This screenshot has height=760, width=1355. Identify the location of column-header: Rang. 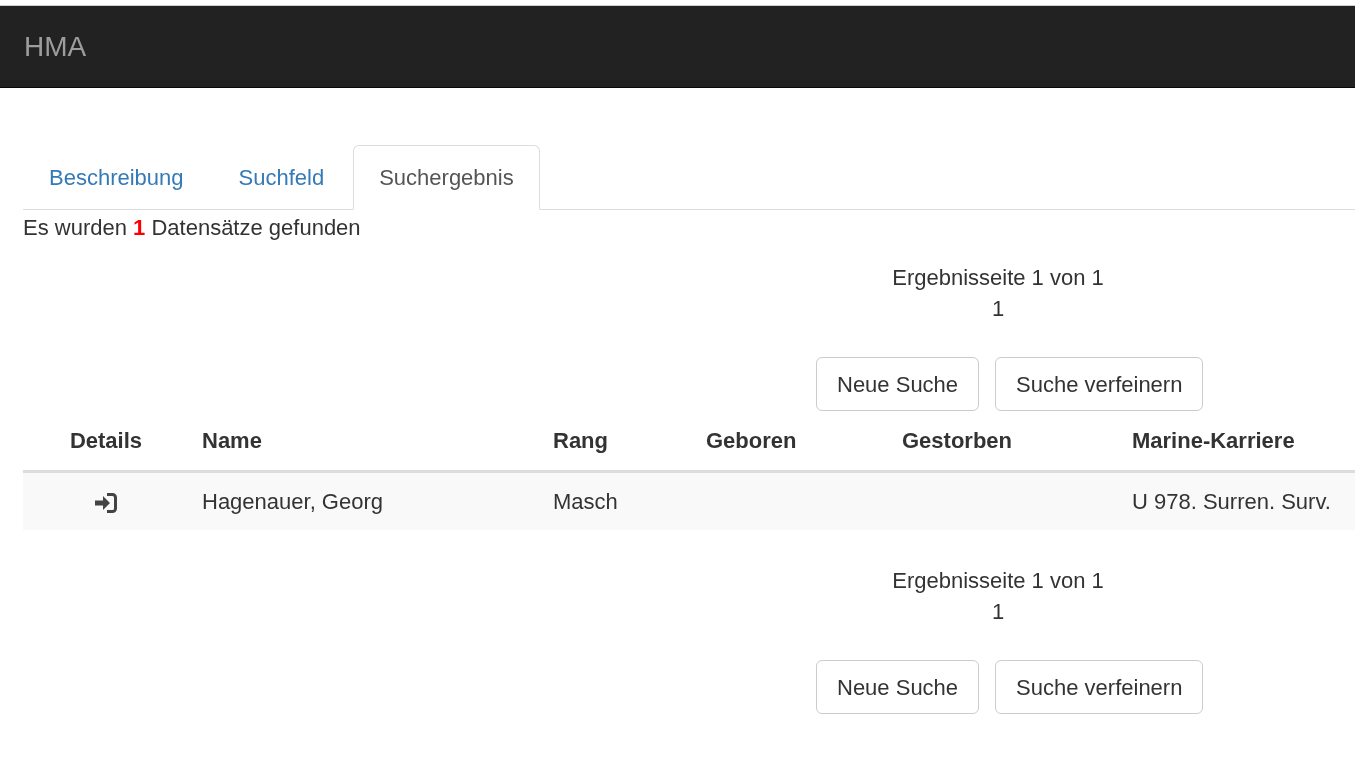
(580, 440).